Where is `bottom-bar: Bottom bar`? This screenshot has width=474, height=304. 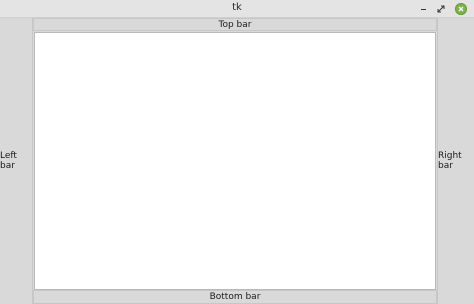 bottom-bar: Bottom bar is located at coordinates (235, 297).